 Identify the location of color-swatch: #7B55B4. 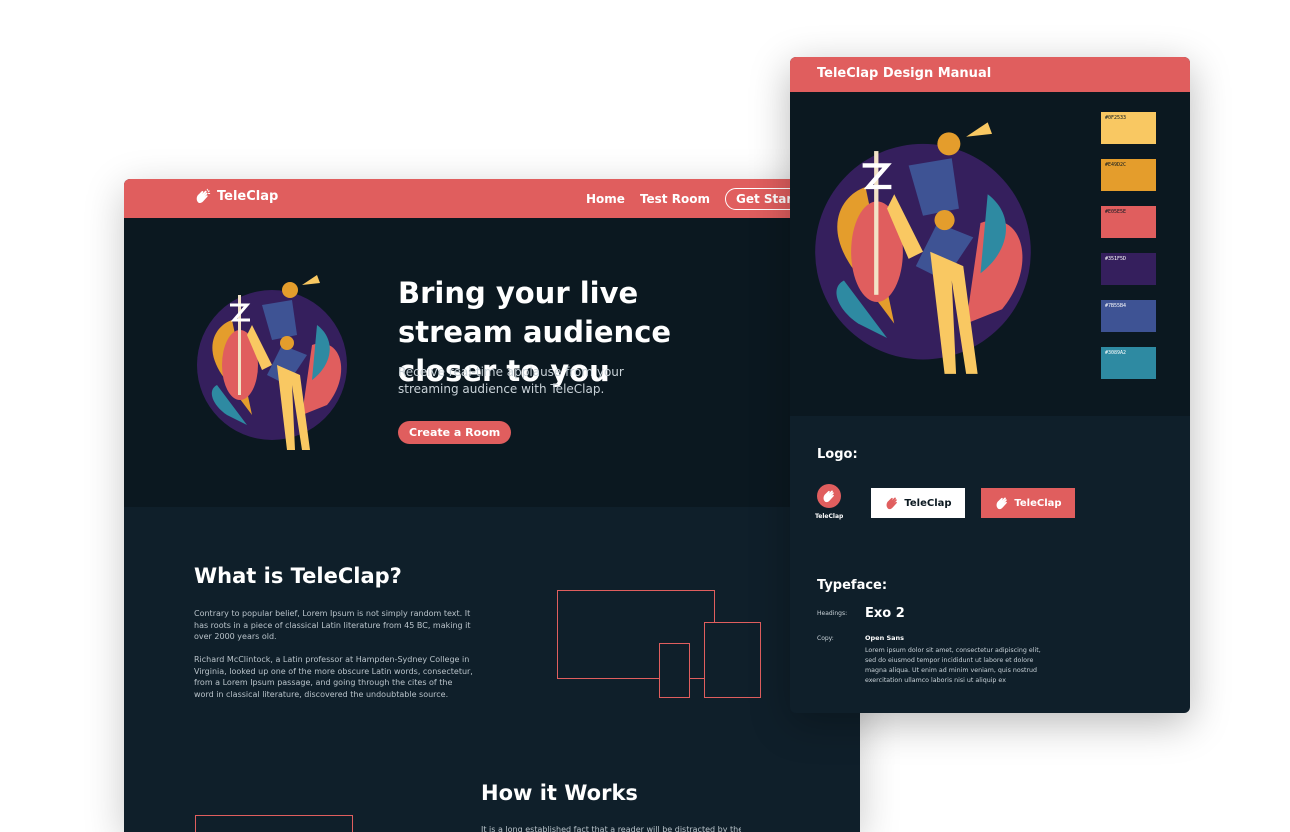
(1128, 316).